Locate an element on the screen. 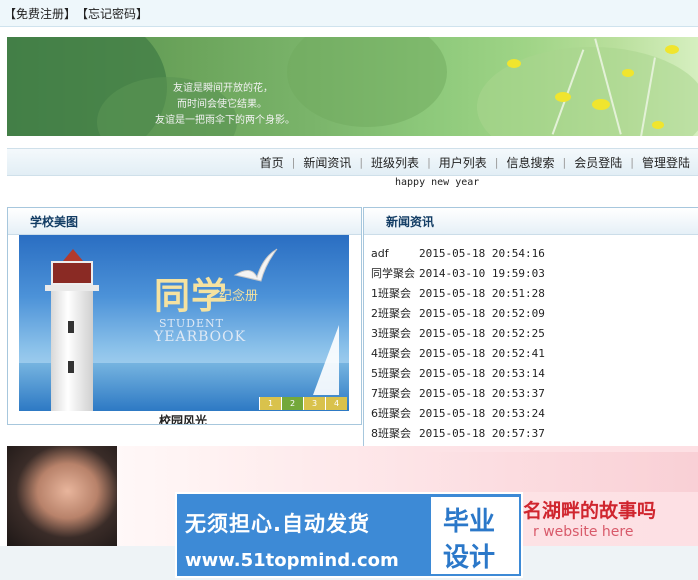 The image size is (698, 580). list-item: 3班聚会 2015-05-18 20:52:25 is located at coordinates (458, 333).